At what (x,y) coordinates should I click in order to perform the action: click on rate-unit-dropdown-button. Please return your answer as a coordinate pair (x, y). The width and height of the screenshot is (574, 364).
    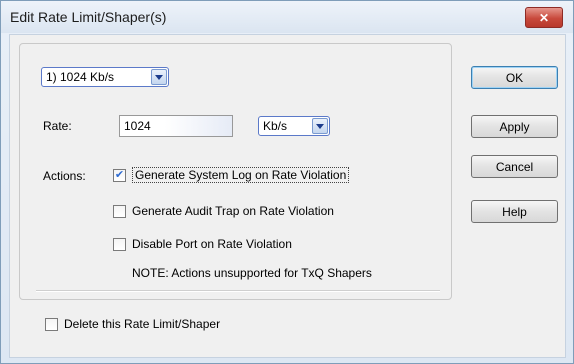
    Looking at the image, I should click on (320, 126).